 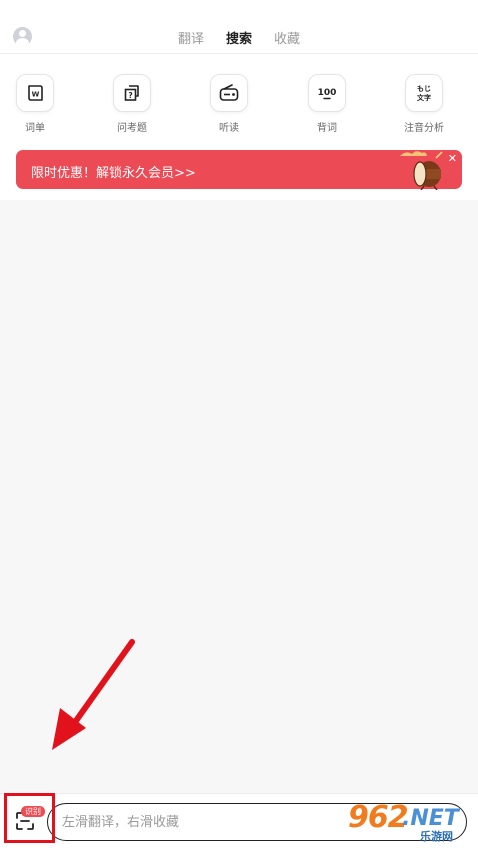 I want to click on quick-item-word-list: W 词单, so click(x=35, y=104).